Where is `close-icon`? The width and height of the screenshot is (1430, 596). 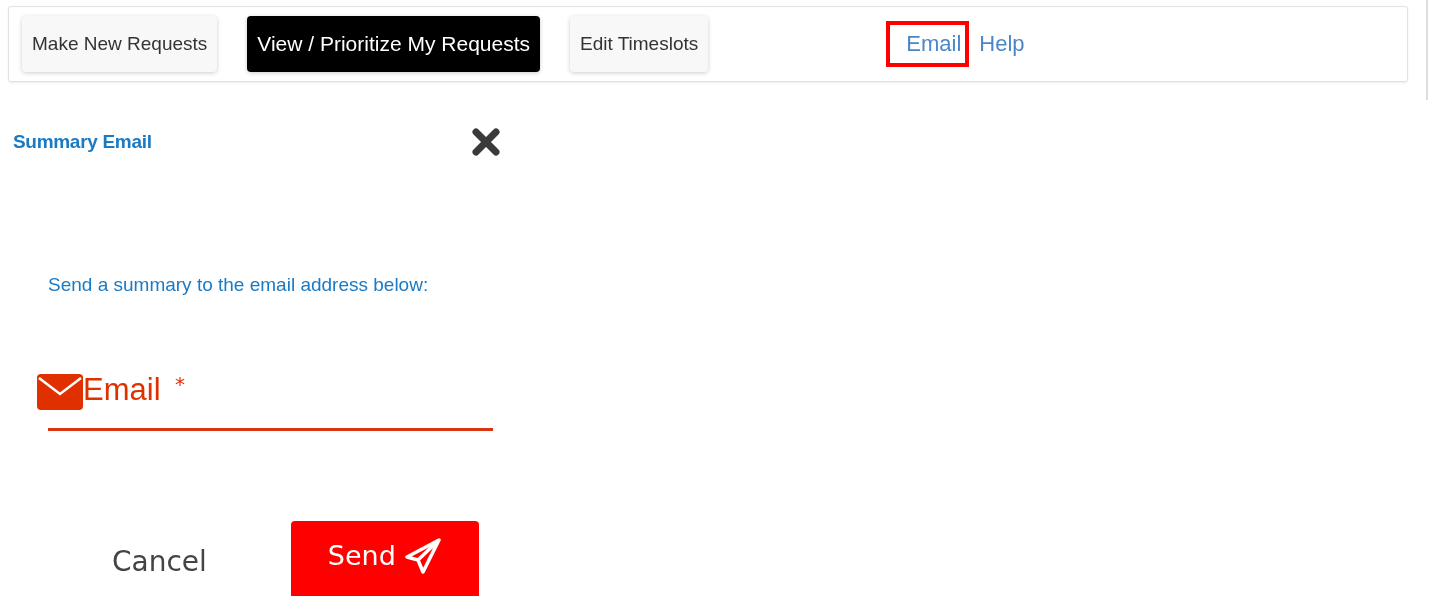
close-icon is located at coordinates (486, 142).